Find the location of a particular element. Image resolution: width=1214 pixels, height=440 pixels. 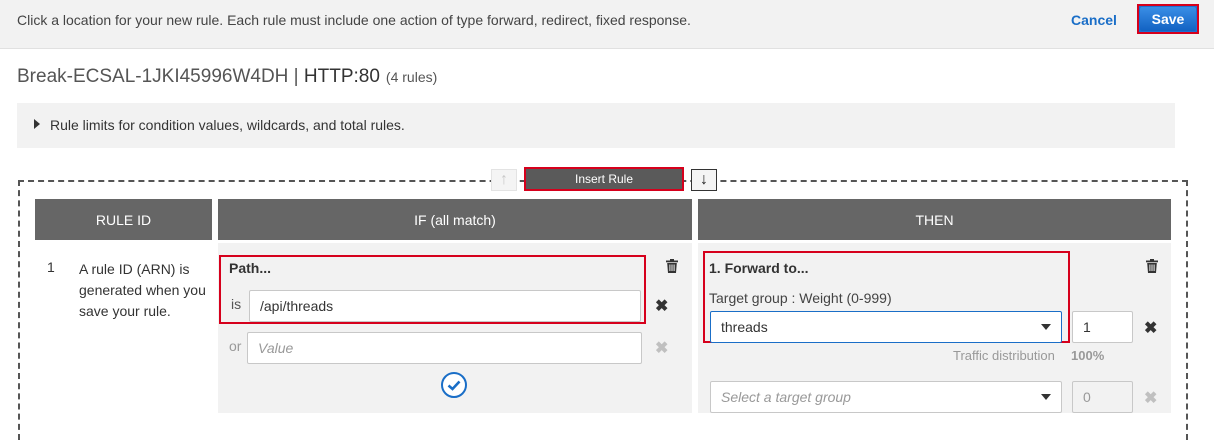

column-header-then: THEN is located at coordinates (934, 219).